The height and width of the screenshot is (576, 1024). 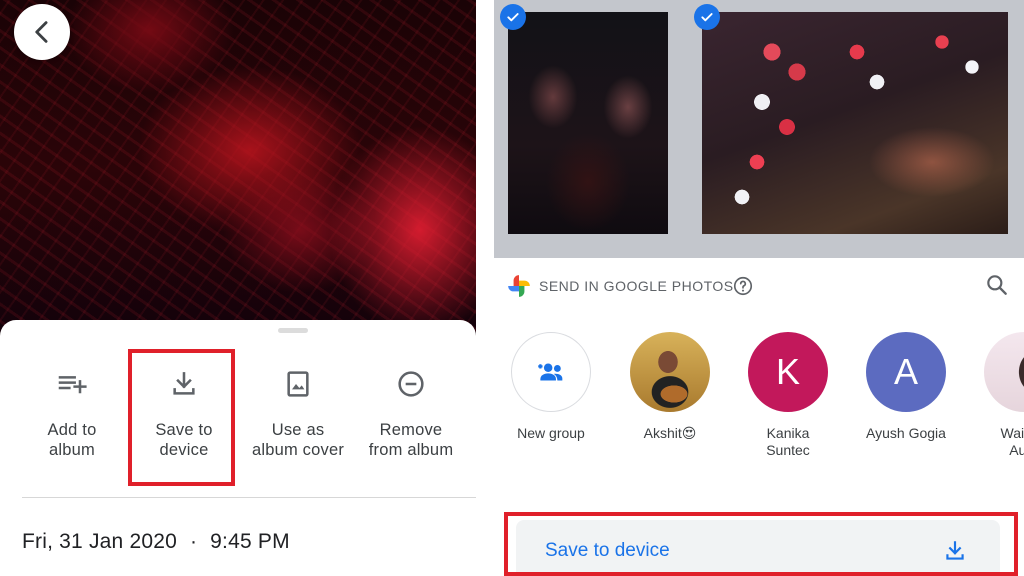 What do you see at coordinates (72, 440) in the screenshot?
I see `add-to-album-label: Add to album` at bounding box center [72, 440].